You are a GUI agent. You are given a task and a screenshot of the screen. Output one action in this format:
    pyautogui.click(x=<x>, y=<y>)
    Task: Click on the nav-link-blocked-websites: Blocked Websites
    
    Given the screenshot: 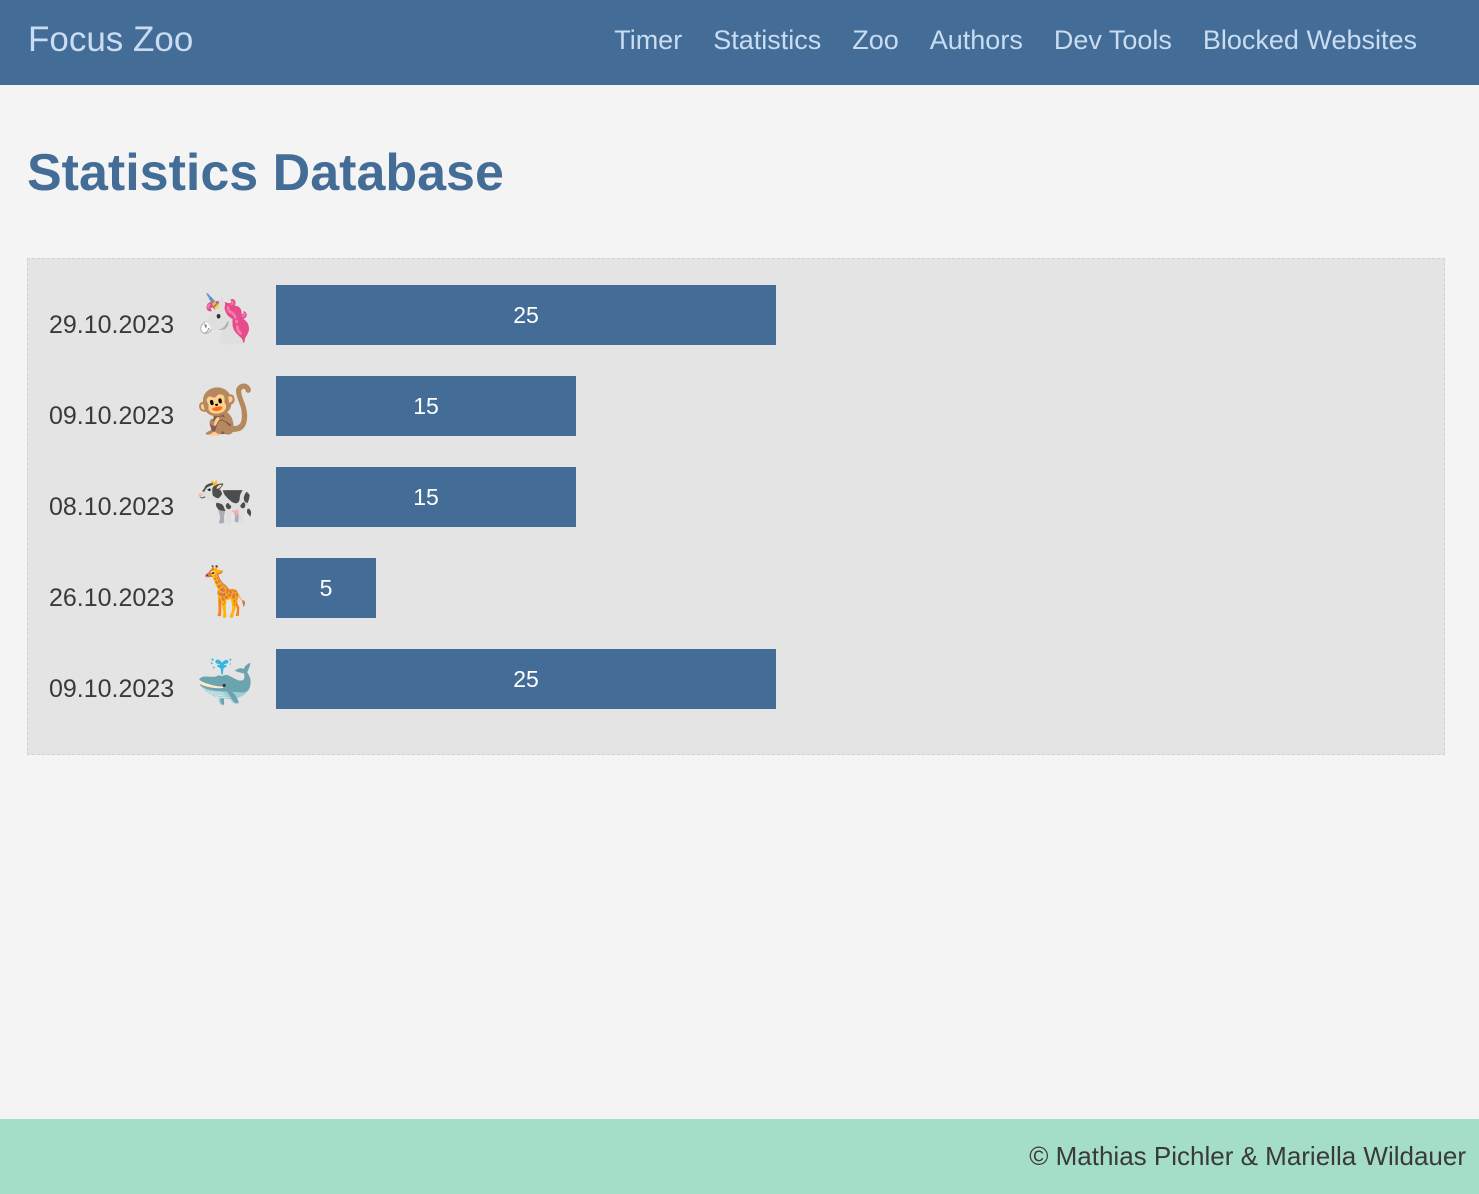 What is the action you would take?
    pyautogui.click(x=1310, y=40)
    